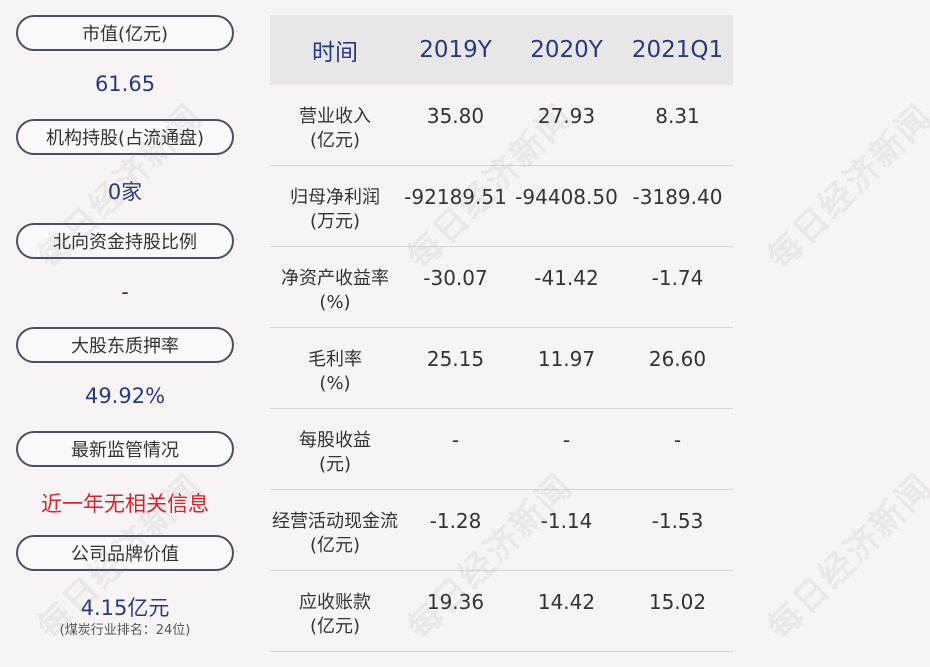 The width and height of the screenshot is (930, 667). Describe the element at coordinates (455, 197) in the screenshot. I see `cell-value: -92189.51` at that location.